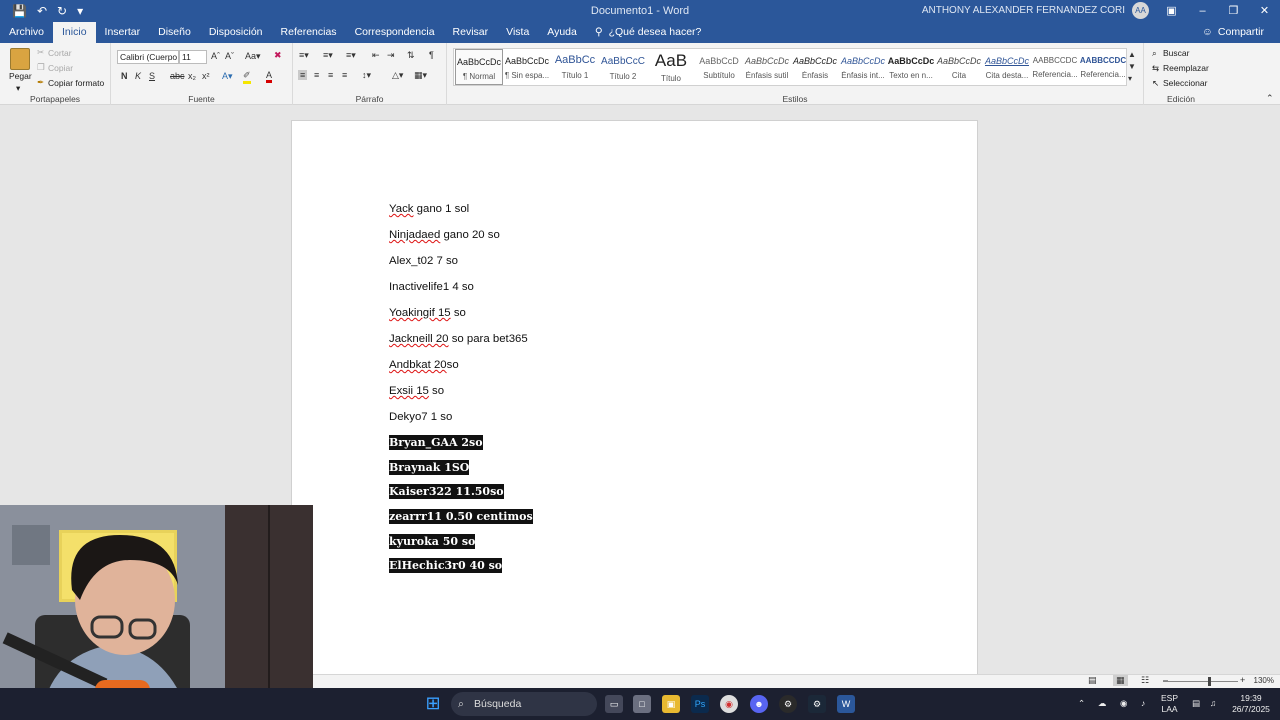  What do you see at coordinates (376, 55) in the screenshot?
I see `decrease-indent-icon: ⇤` at bounding box center [376, 55].